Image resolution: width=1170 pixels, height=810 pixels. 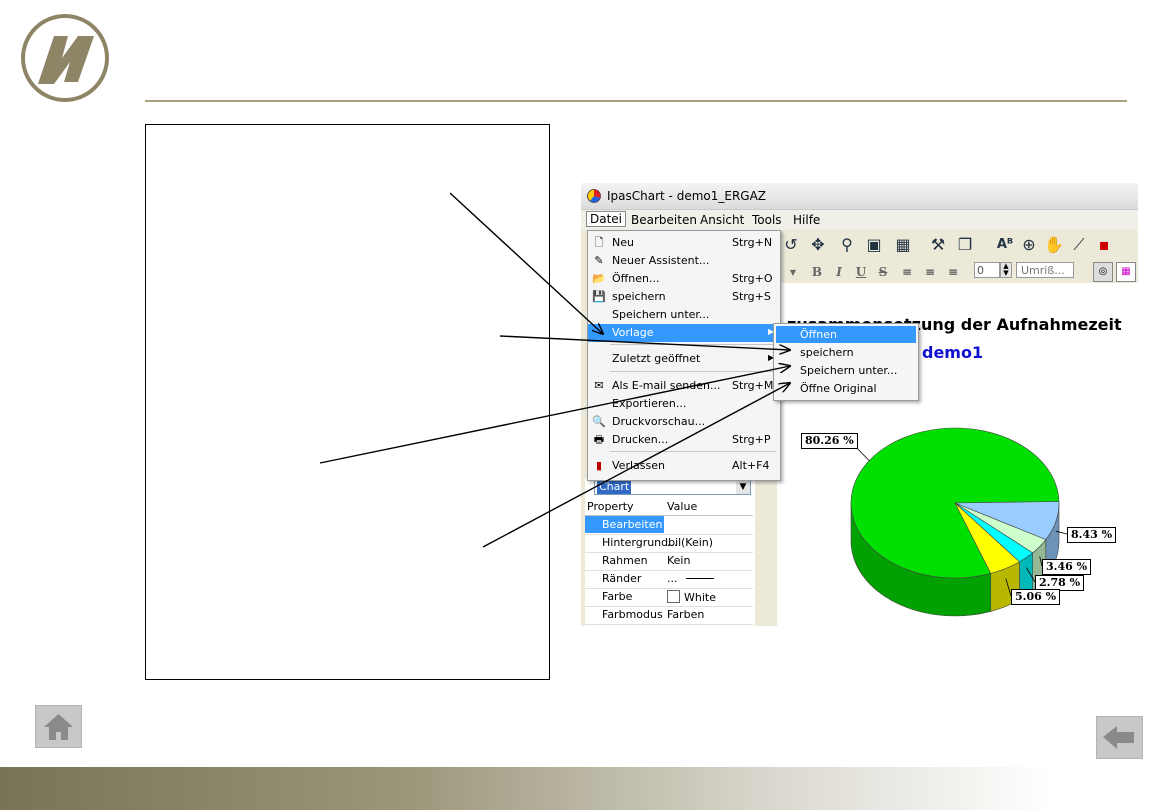 I want to click on arrow-to-speichern-unter, so click(x=636, y=465).